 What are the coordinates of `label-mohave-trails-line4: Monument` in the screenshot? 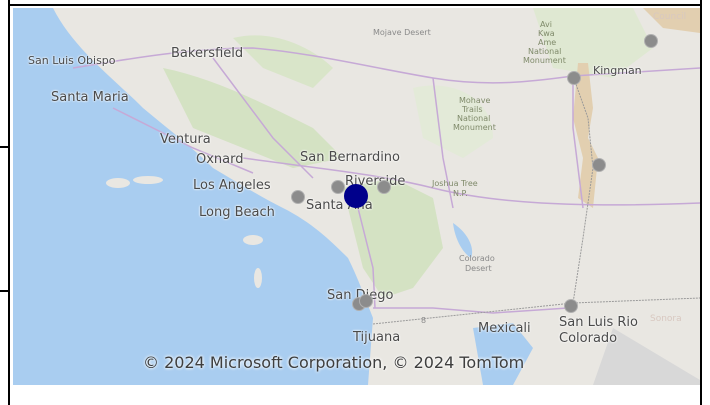 It's located at (474, 127).